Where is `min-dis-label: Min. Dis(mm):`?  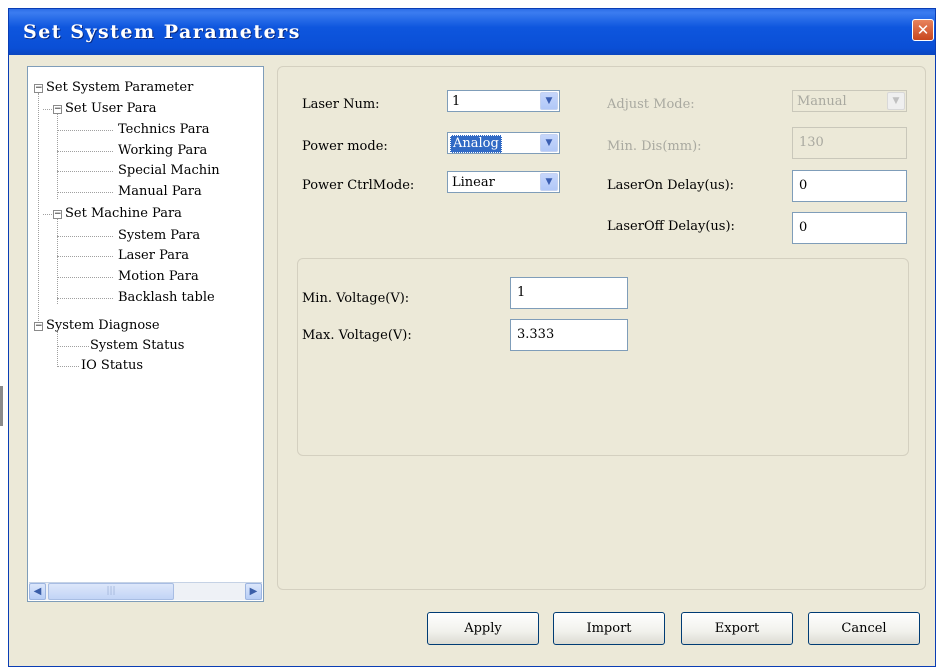 min-dis-label: Min. Dis(mm): is located at coordinates (654, 146).